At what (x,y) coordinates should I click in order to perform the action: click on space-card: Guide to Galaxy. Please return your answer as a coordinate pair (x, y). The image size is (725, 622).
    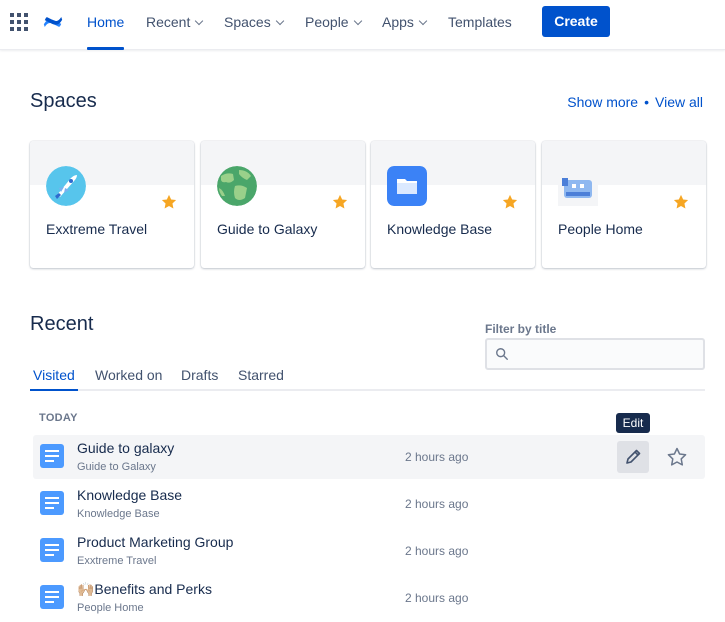
    Looking at the image, I should click on (283, 204).